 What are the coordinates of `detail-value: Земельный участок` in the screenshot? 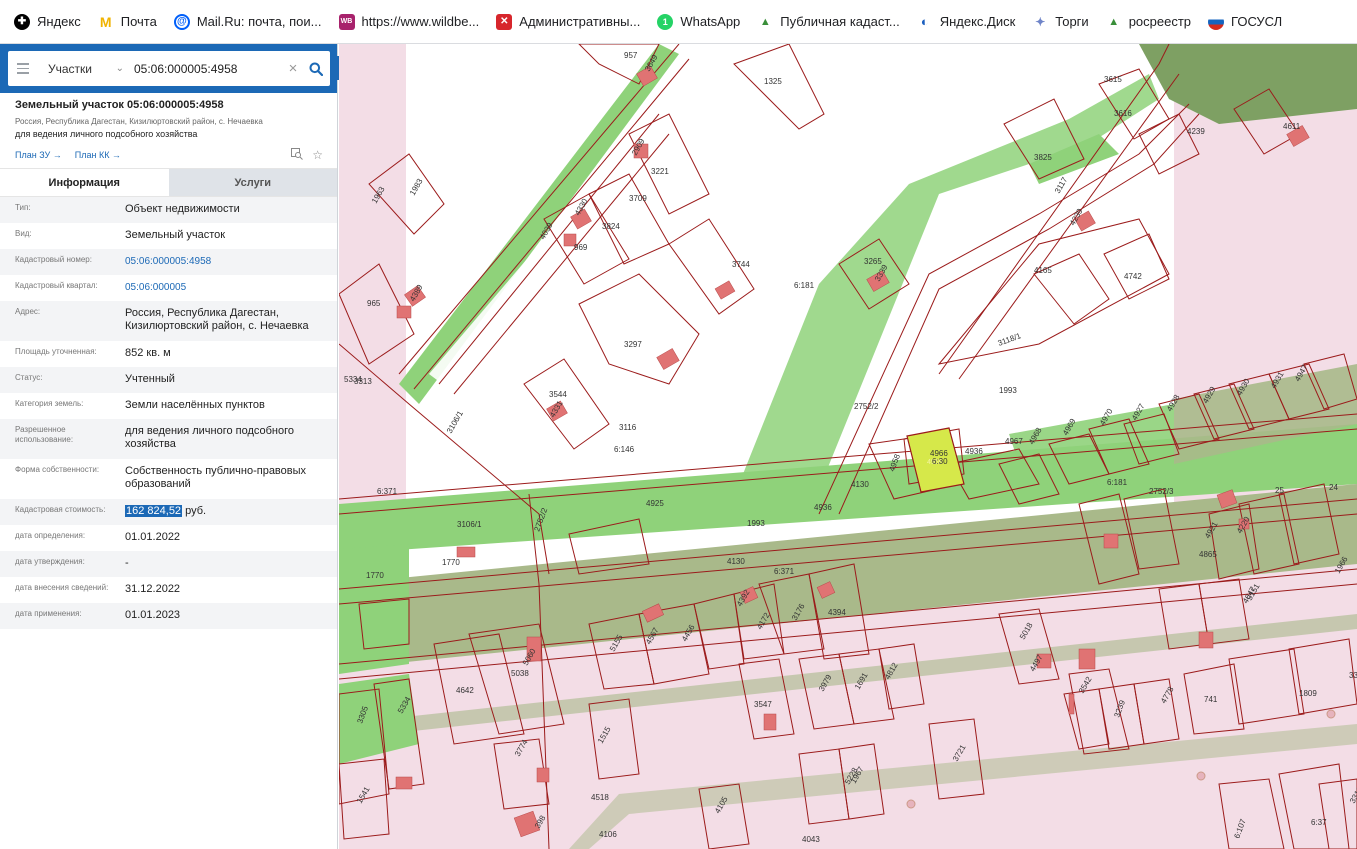 It's located at (175, 235).